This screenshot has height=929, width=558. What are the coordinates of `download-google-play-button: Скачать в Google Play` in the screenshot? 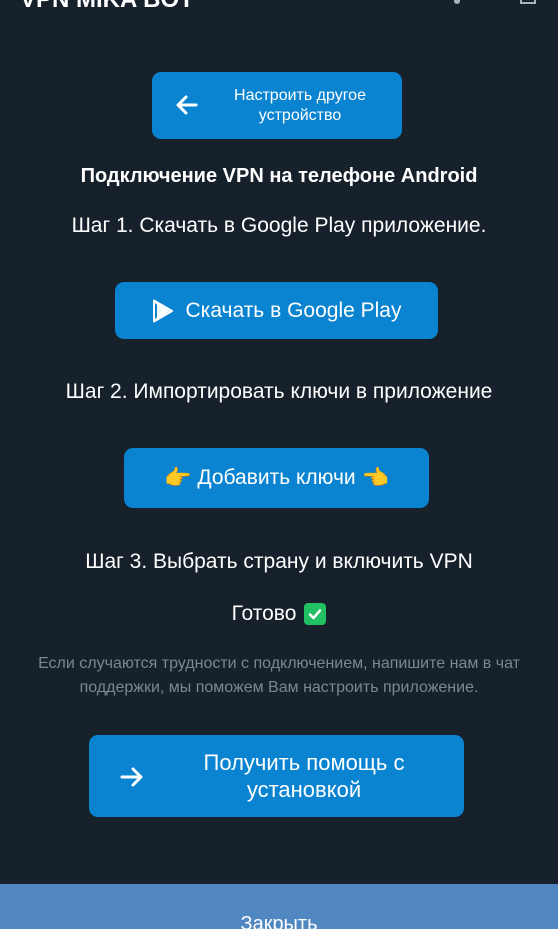 It's located at (276, 310).